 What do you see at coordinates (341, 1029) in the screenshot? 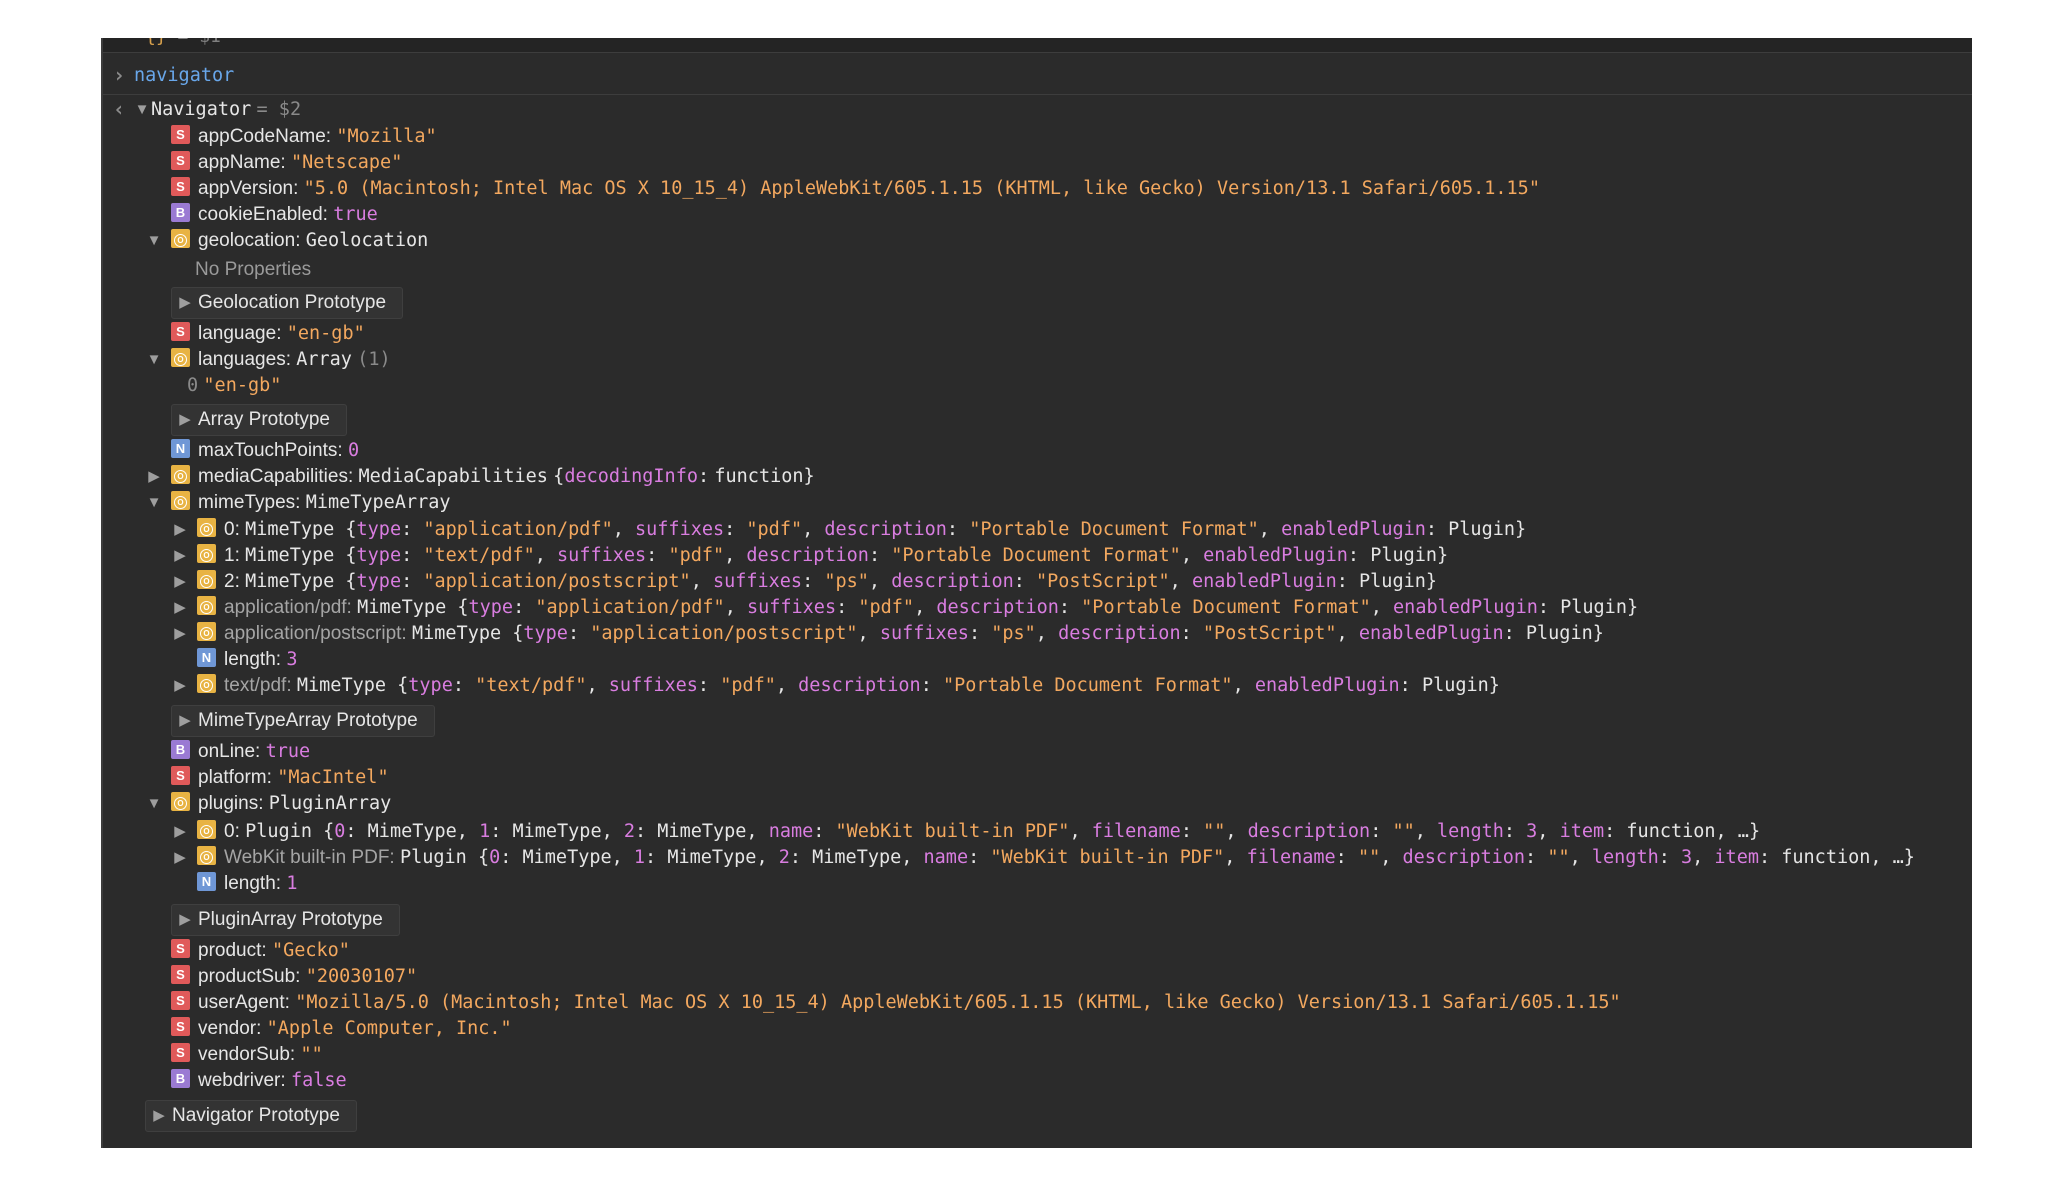
I see `prop-vendor: Svendor: "Apple Computer, Inc."` at bounding box center [341, 1029].